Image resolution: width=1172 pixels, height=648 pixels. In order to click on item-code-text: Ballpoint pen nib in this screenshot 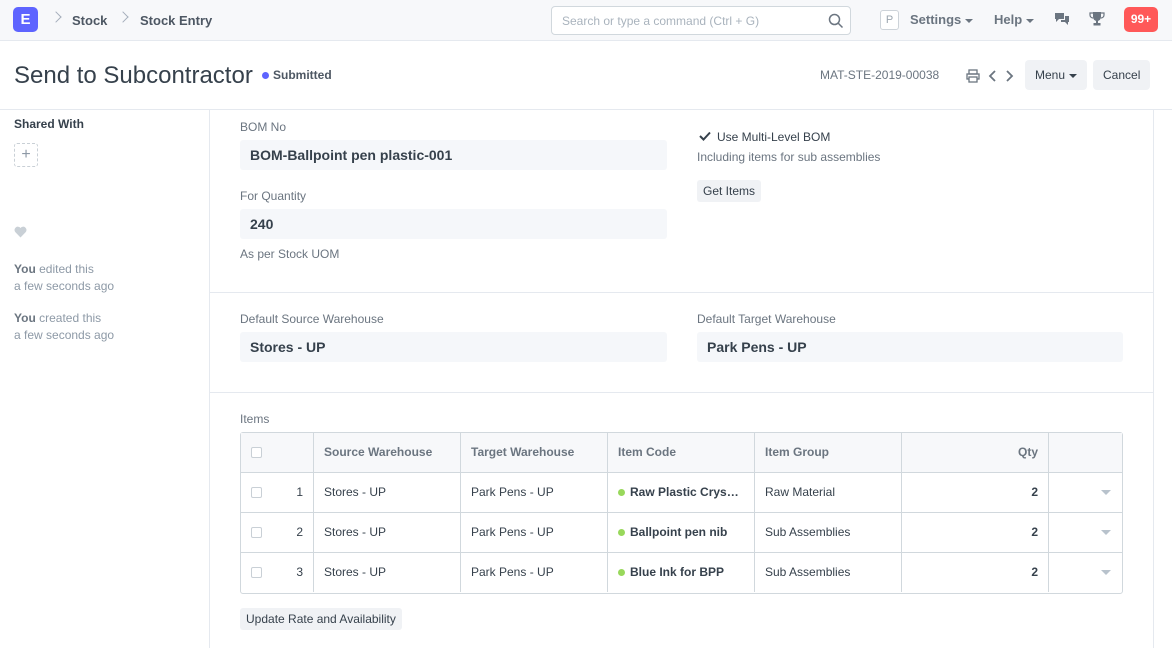, I will do `click(679, 532)`.